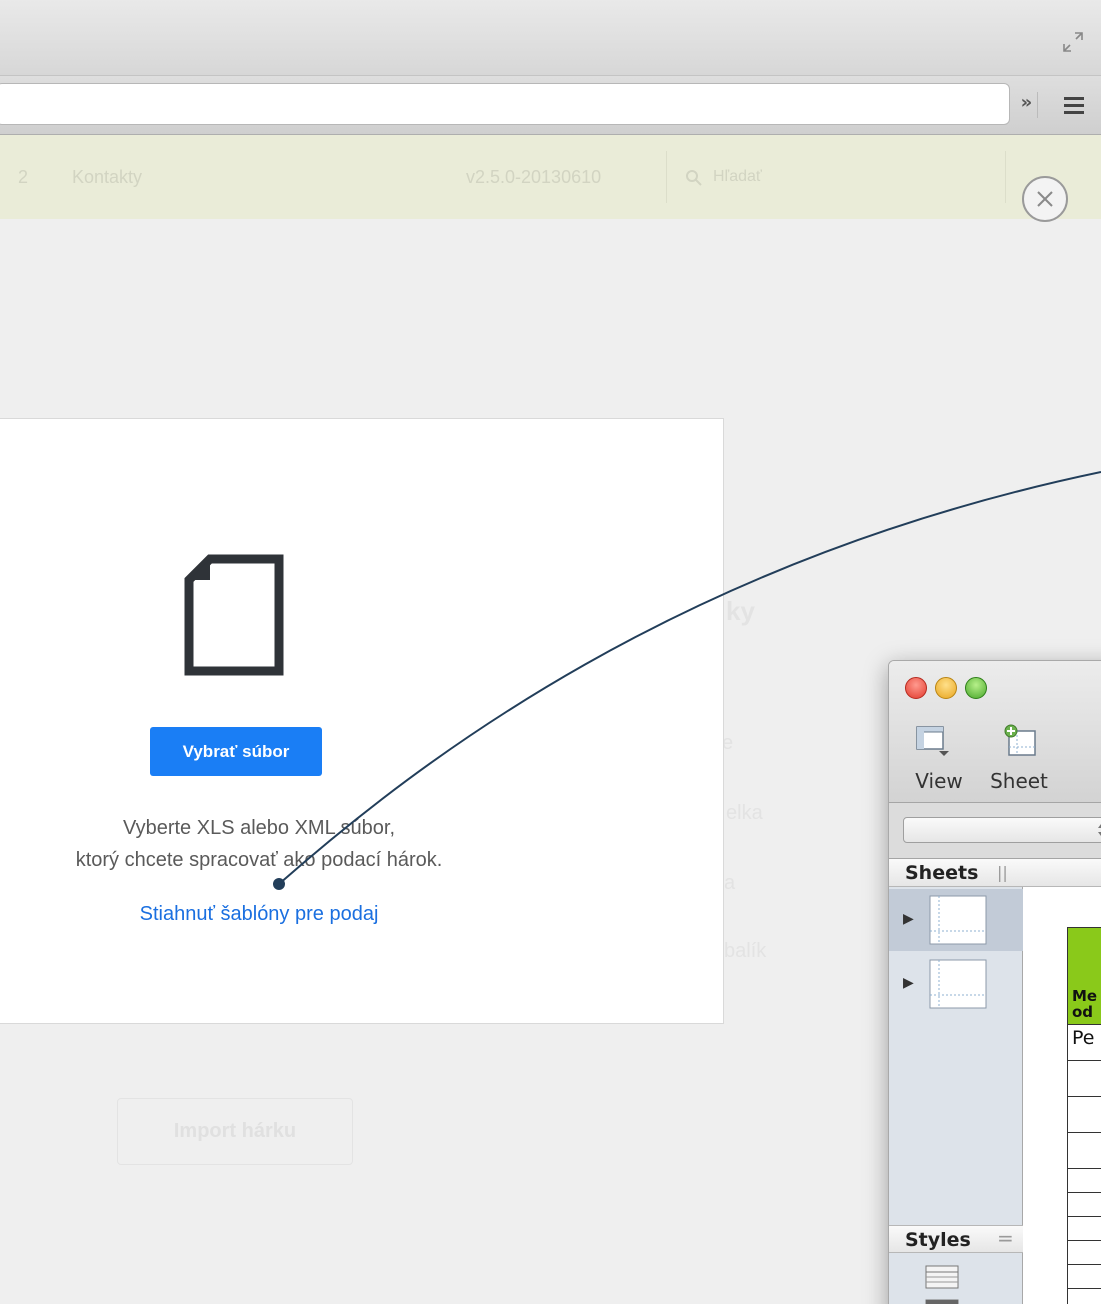  I want to click on header-search: Hľadať, so click(836, 177).